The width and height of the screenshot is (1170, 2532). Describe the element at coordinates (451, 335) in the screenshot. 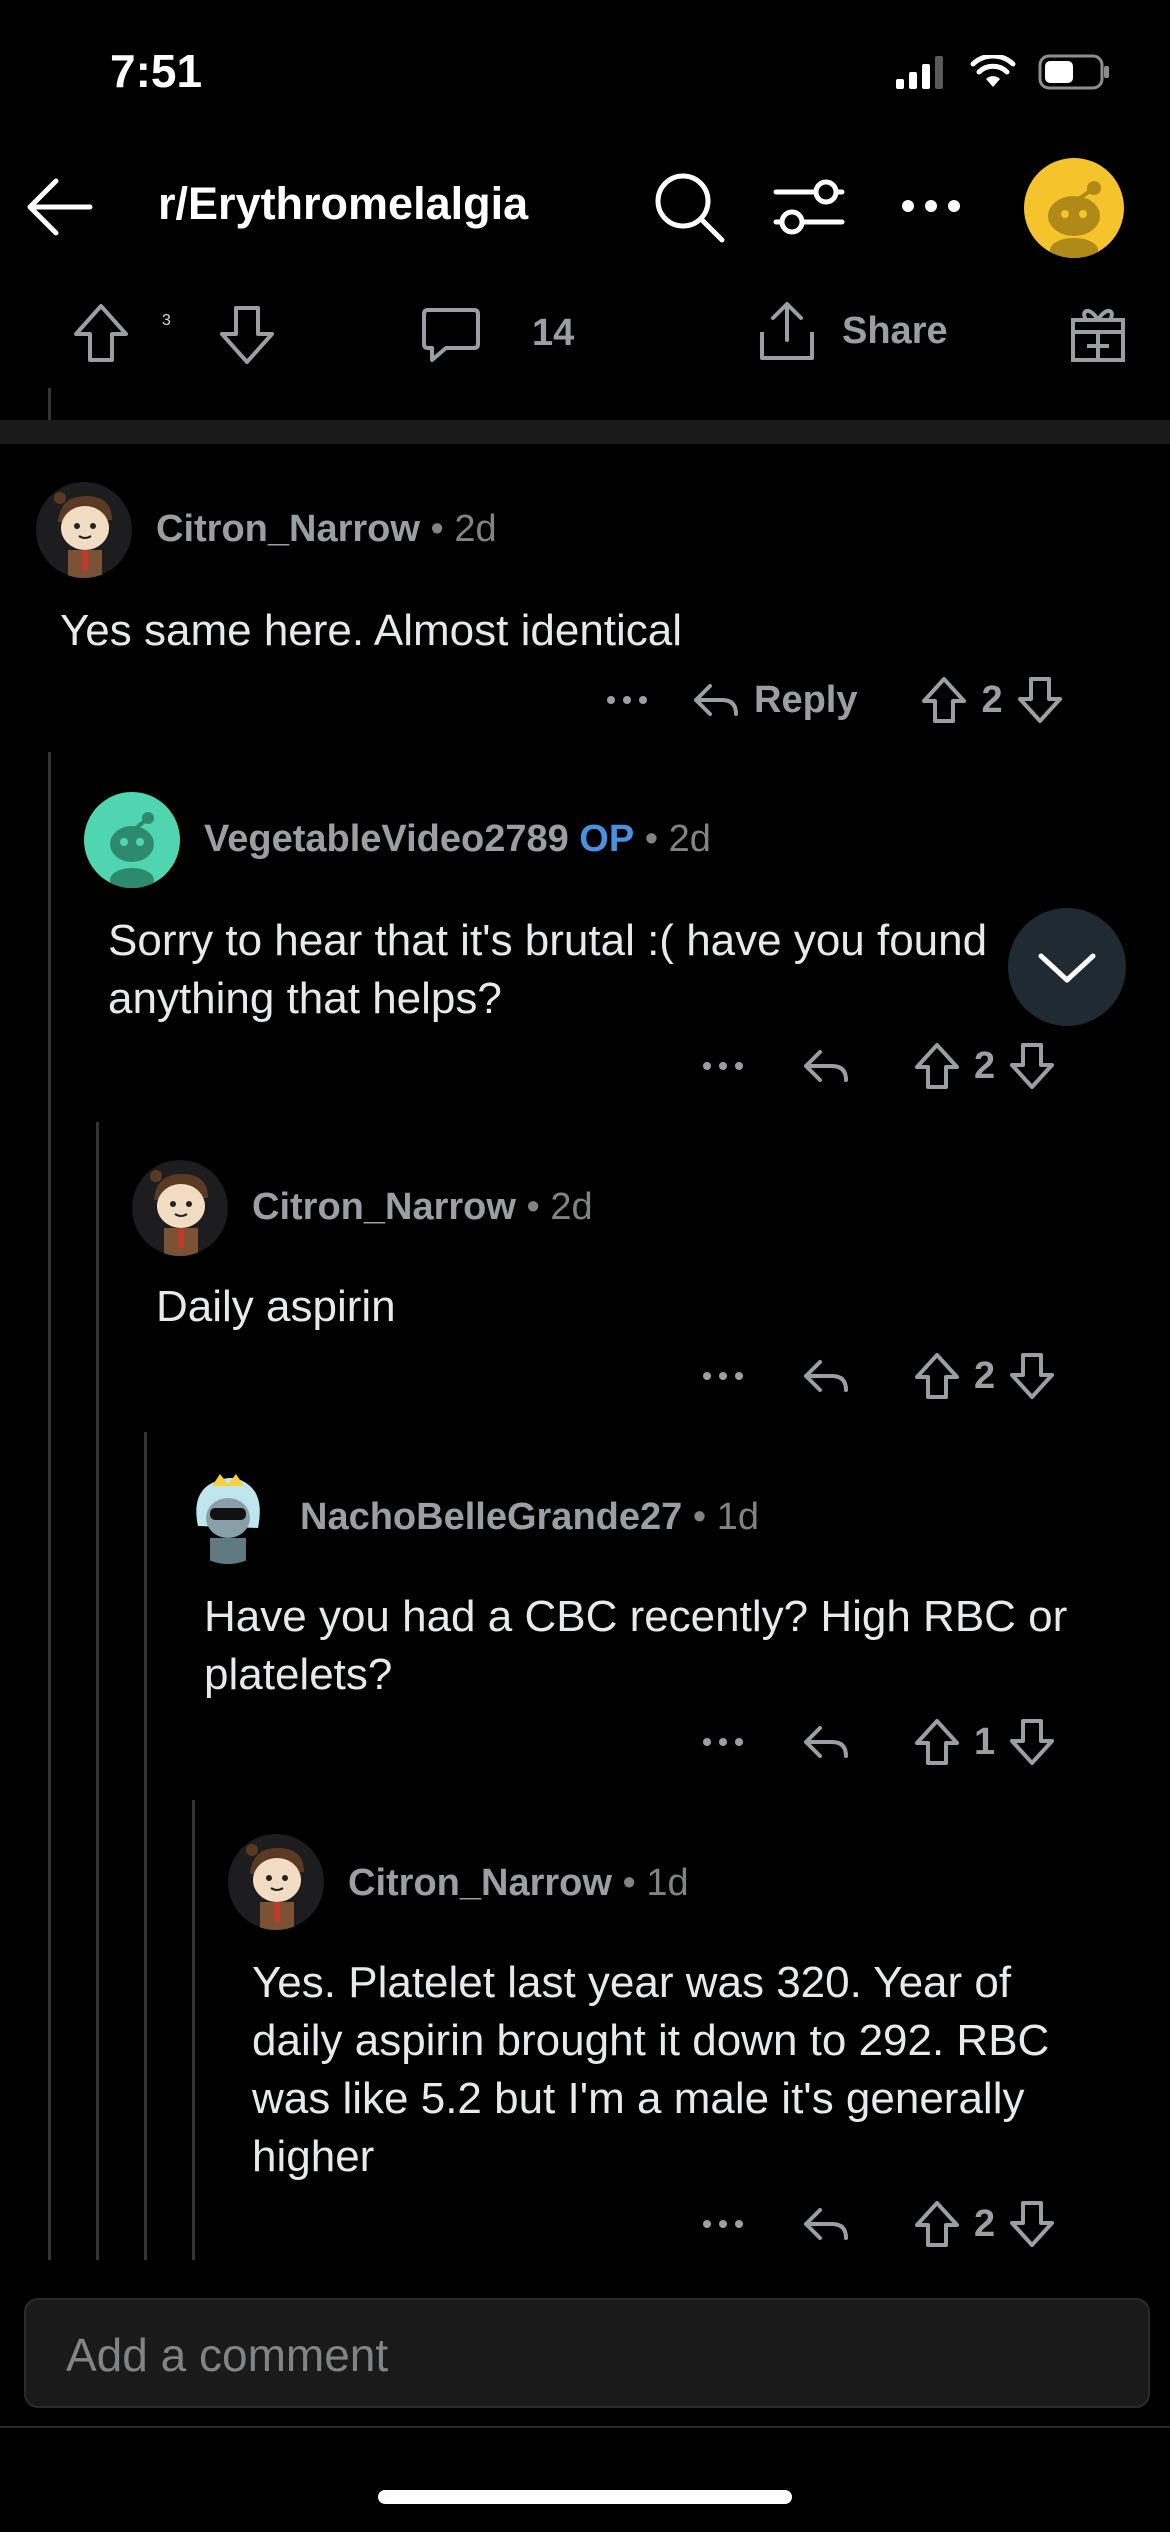

I see `comment-icon` at that location.